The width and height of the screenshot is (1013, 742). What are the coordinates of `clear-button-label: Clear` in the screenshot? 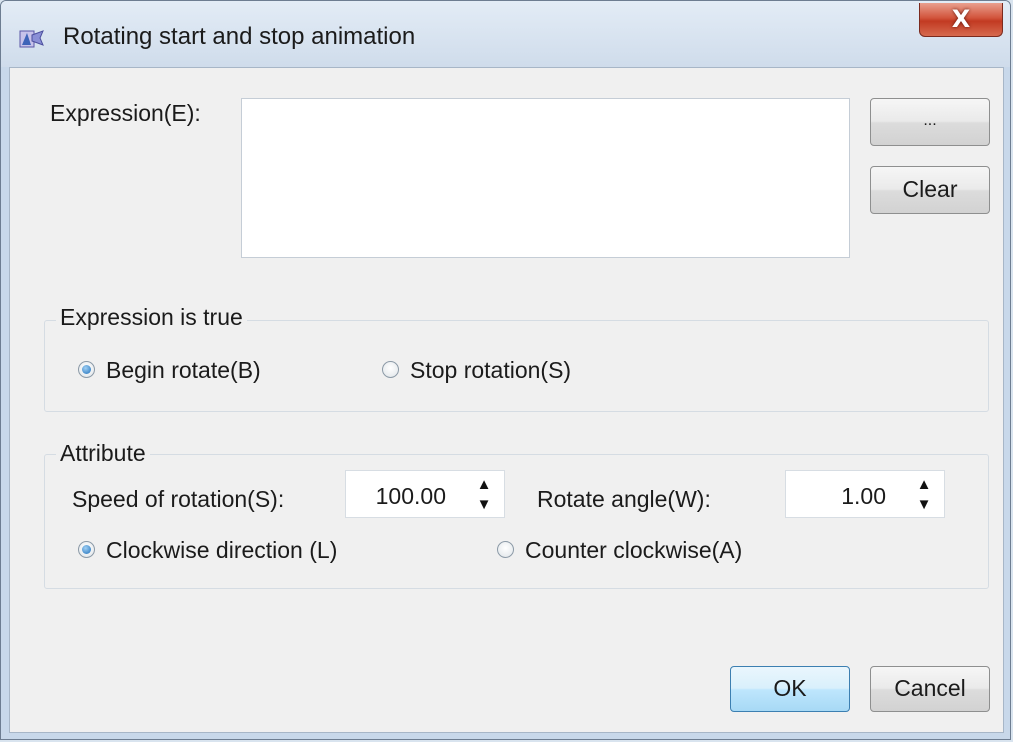 It's located at (930, 189).